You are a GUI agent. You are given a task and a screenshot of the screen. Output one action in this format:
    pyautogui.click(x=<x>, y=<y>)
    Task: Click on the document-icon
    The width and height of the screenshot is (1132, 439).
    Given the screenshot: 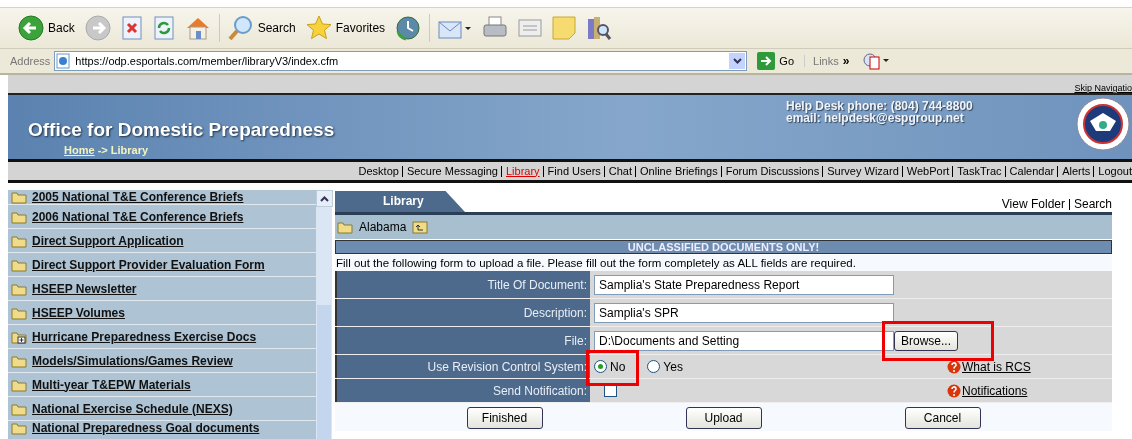 What is the action you would take?
    pyautogui.click(x=530, y=28)
    